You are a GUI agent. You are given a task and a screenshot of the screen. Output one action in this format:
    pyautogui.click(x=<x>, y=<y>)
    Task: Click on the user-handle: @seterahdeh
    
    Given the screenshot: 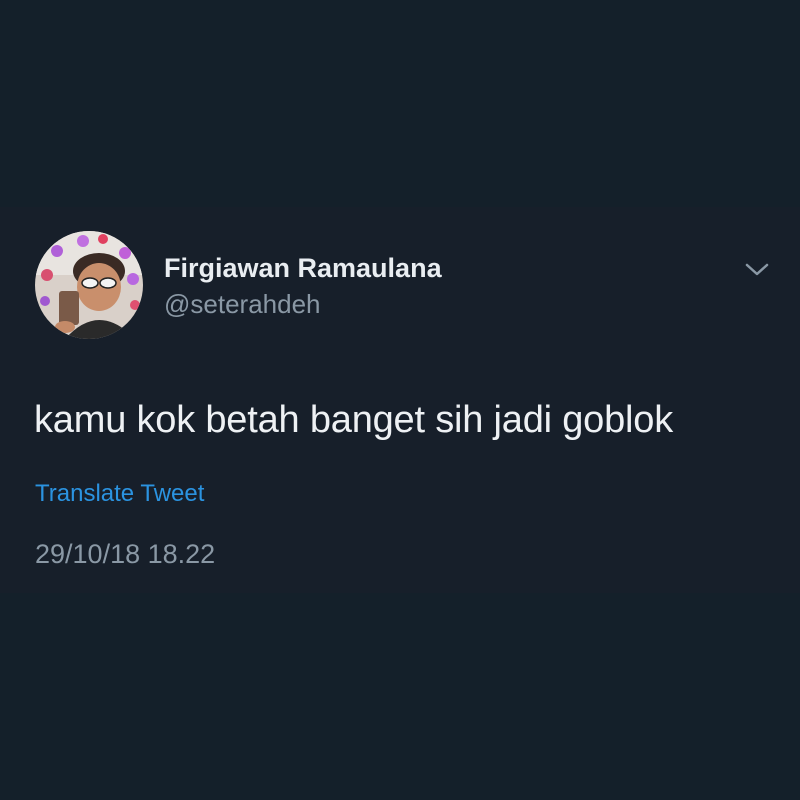 What is the action you would take?
    pyautogui.click(x=242, y=304)
    